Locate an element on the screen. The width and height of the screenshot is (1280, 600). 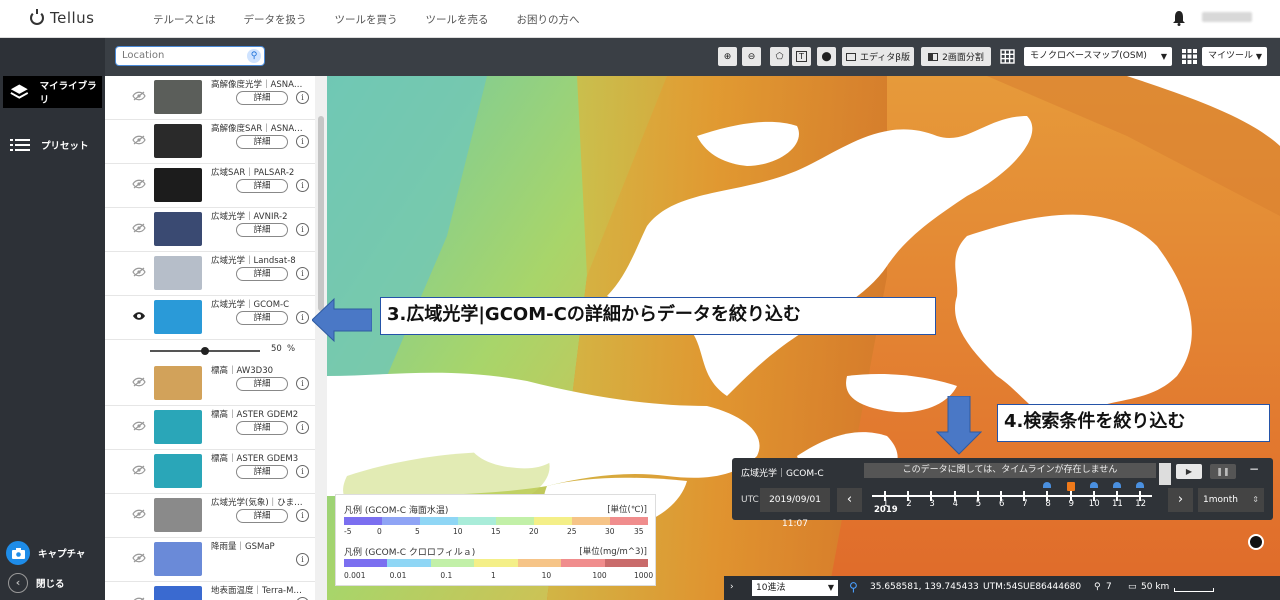
tellus-logo: Tellus is located at coordinates (62, 18).